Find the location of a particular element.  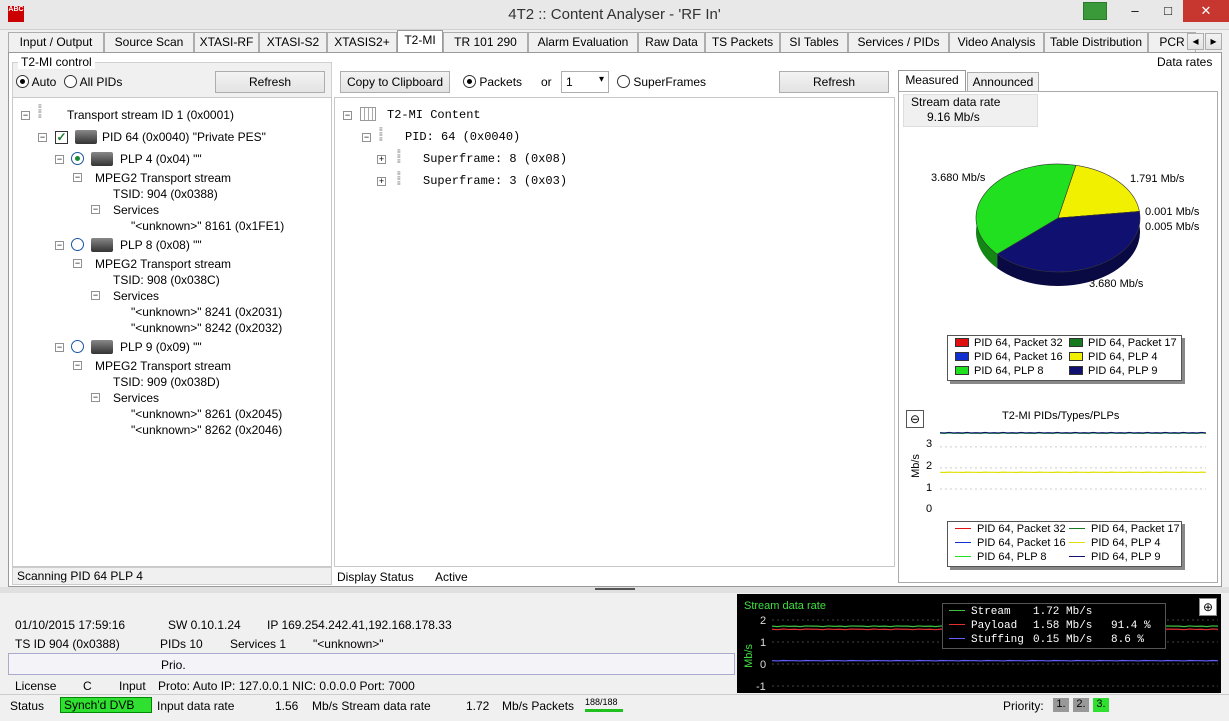

control-group-title: T2-MI control is located at coordinates (56, 62).